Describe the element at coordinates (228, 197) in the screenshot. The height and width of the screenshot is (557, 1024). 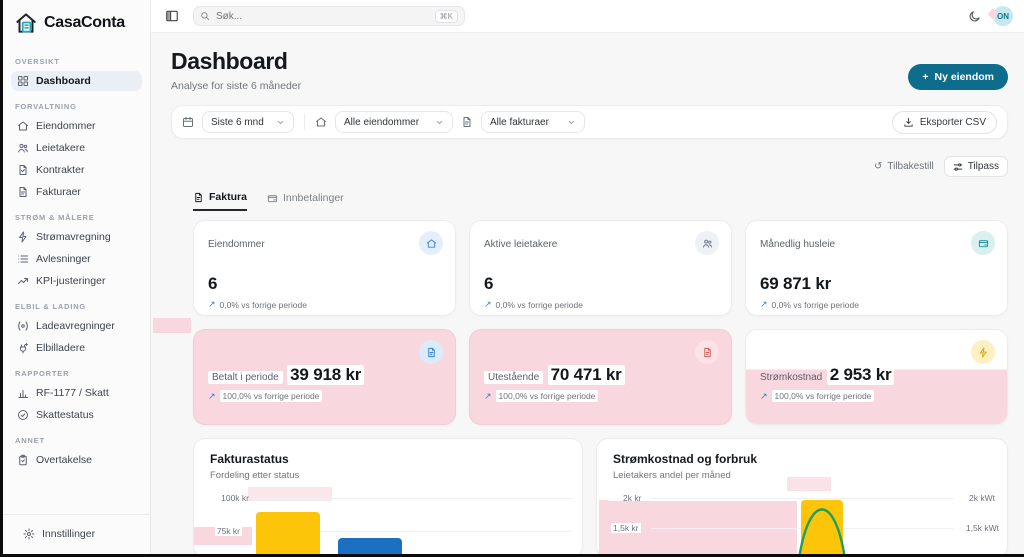
I see `tab-label: Faktura` at that location.